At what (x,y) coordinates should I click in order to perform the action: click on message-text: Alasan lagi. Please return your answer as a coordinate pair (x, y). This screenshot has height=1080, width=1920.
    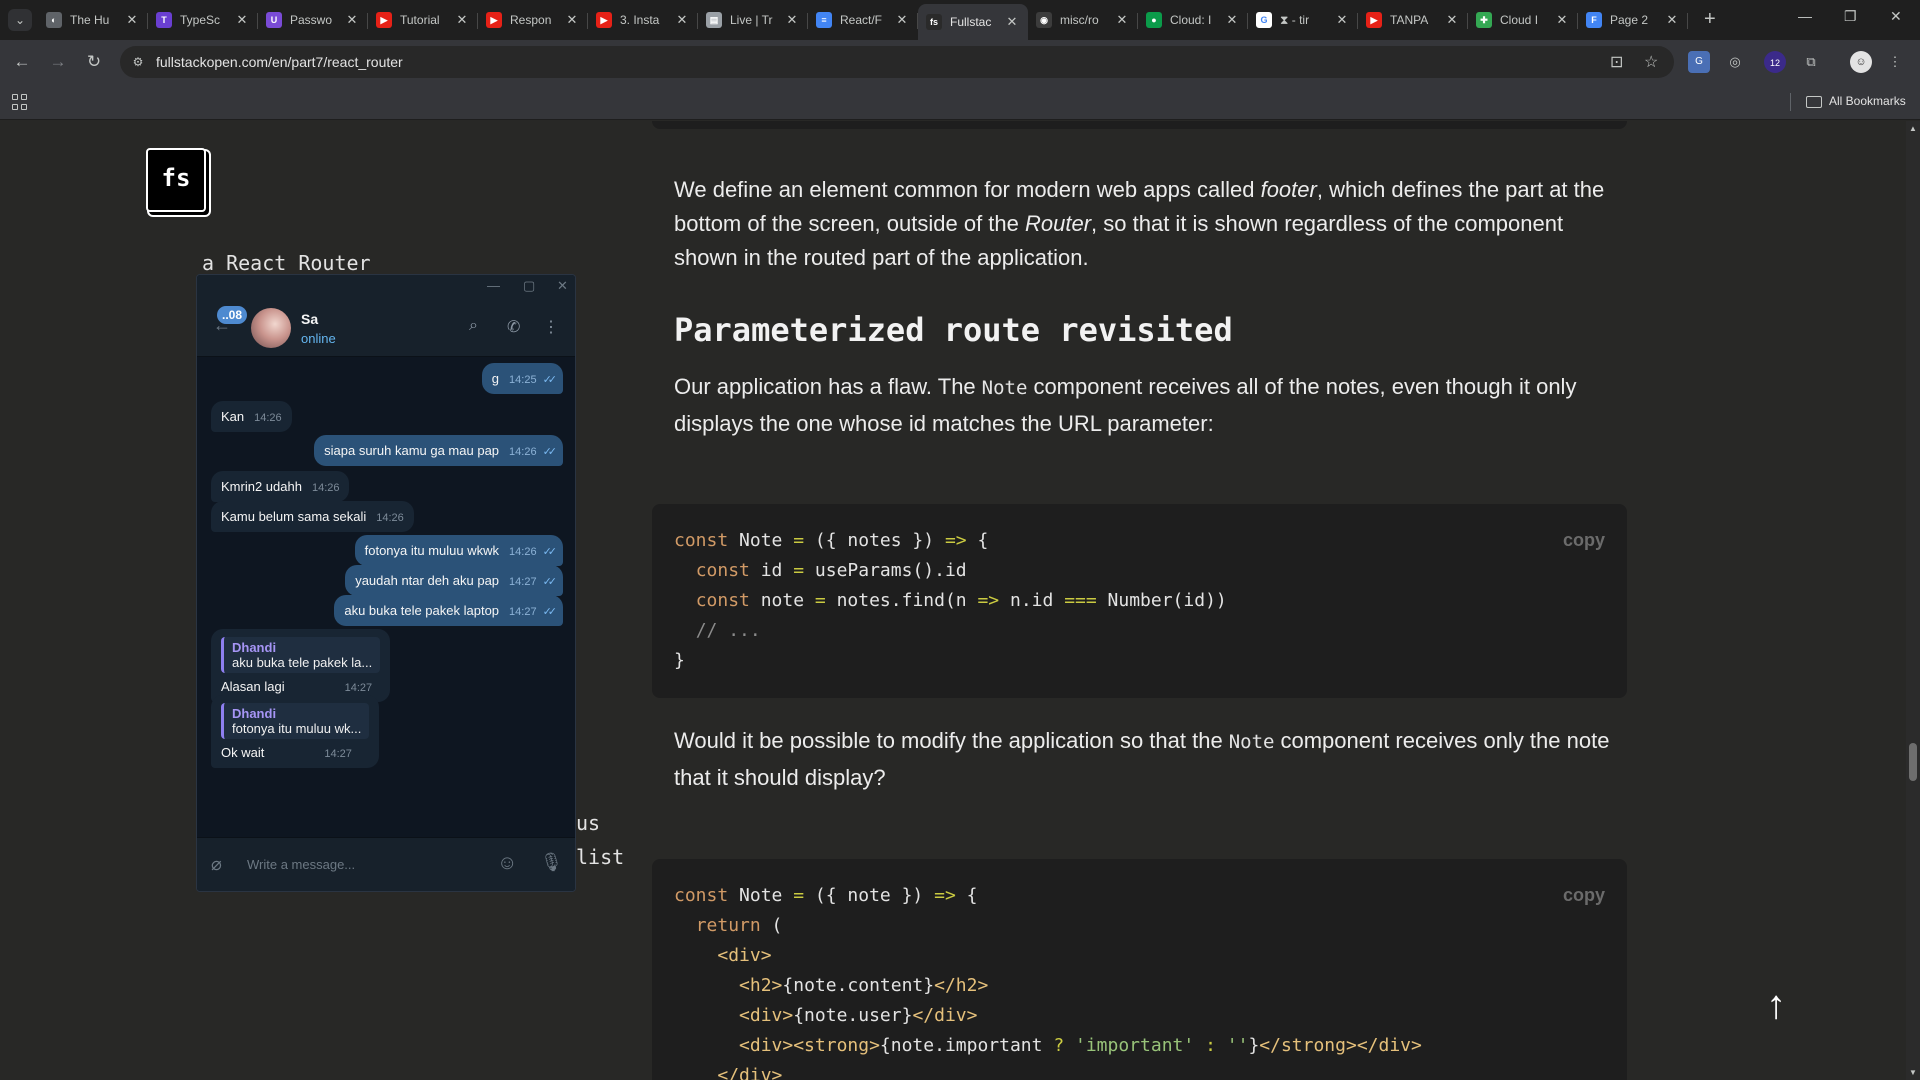
    Looking at the image, I should click on (253, 686).